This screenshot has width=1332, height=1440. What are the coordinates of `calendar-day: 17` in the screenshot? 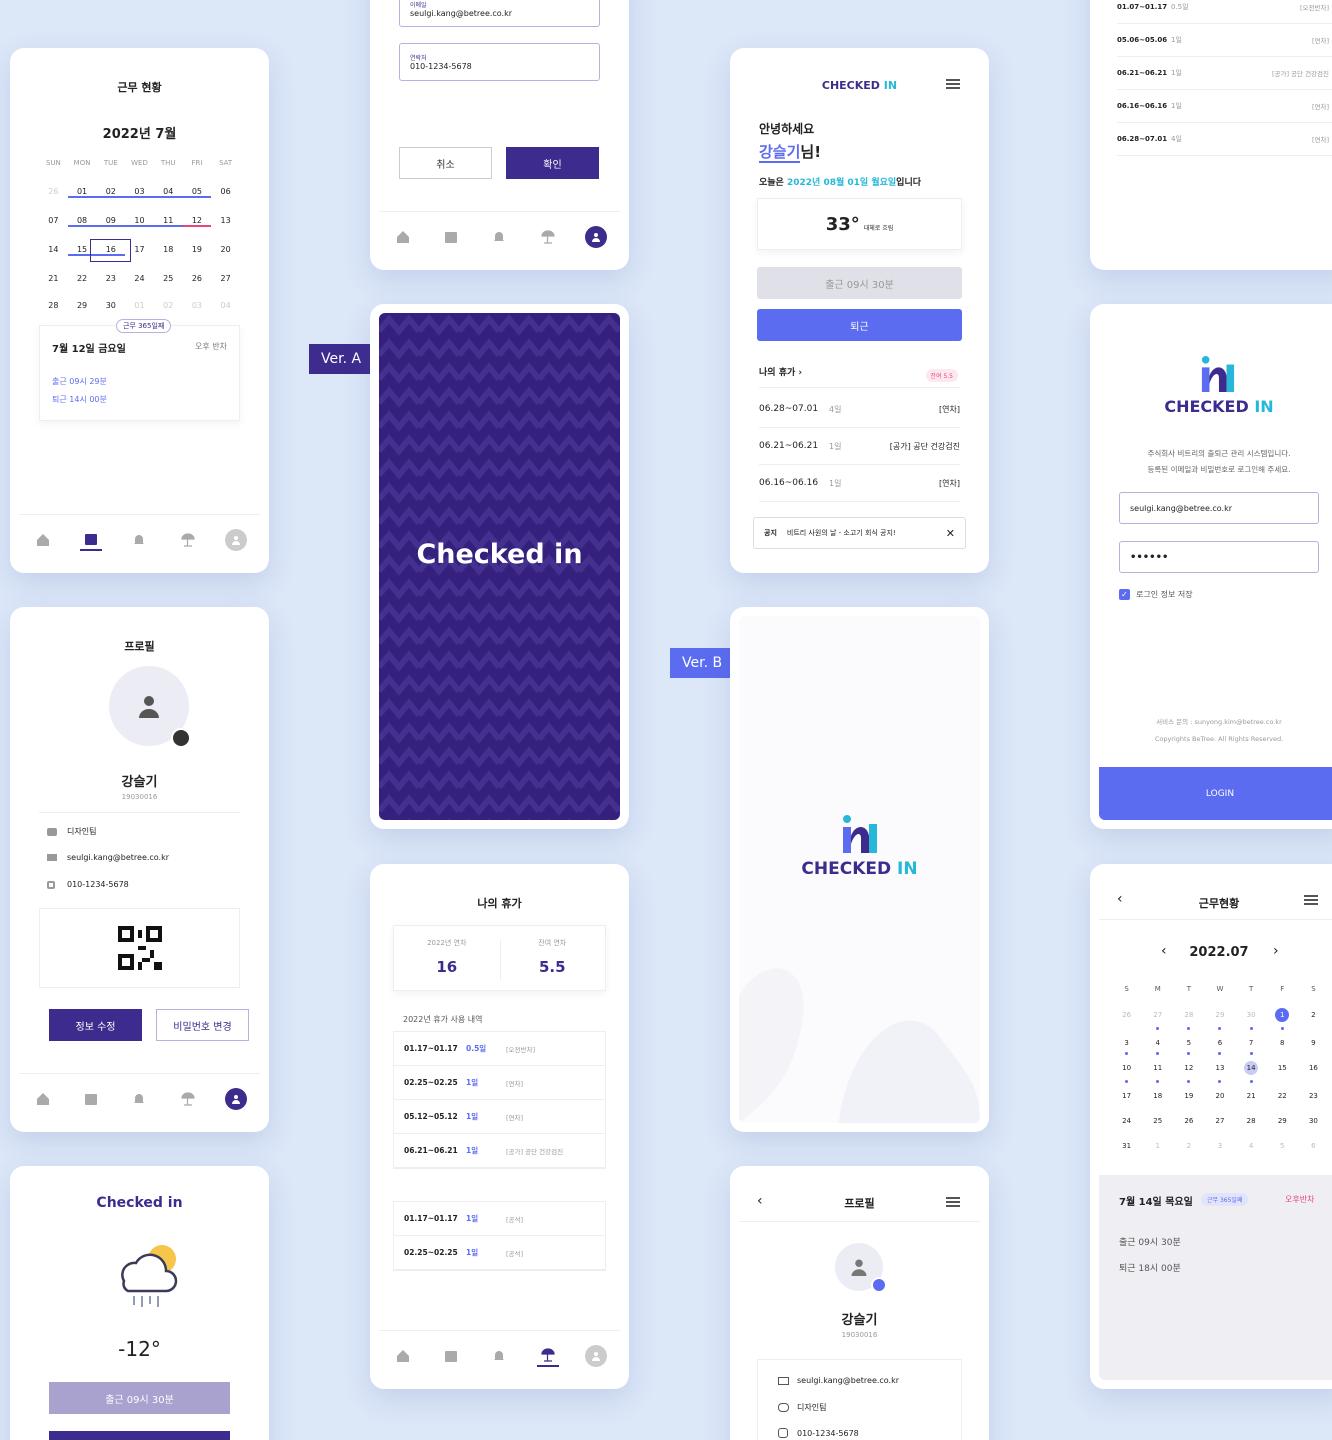 It's located at (139, 250).